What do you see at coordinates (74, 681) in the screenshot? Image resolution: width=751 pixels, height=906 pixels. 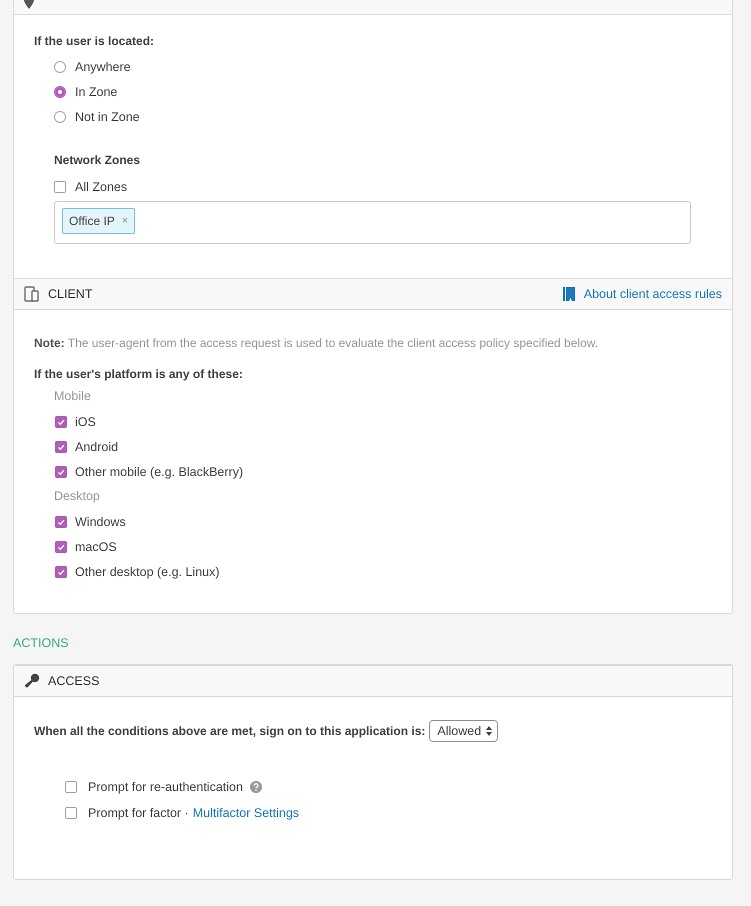 I see `section-title: ACCESS` at bounding box center [74, 681].